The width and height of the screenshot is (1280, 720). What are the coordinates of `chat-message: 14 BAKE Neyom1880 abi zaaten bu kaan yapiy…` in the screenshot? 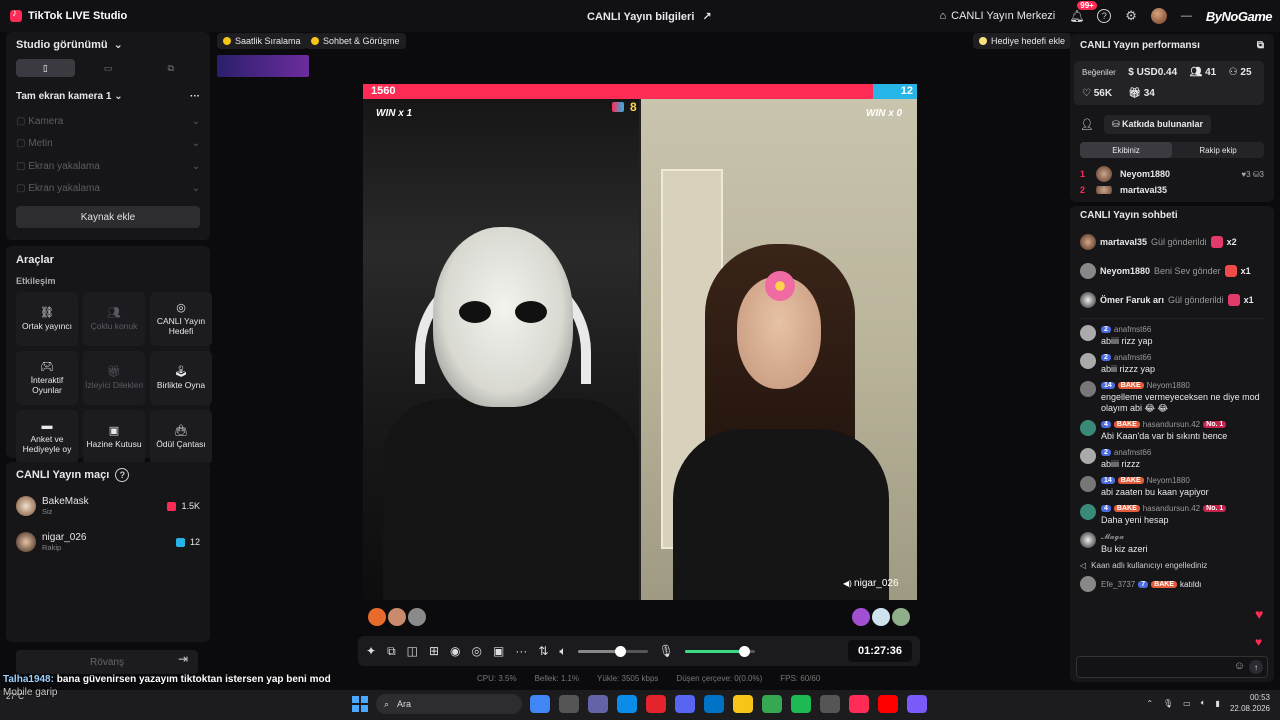 It's located at (1172, 487).